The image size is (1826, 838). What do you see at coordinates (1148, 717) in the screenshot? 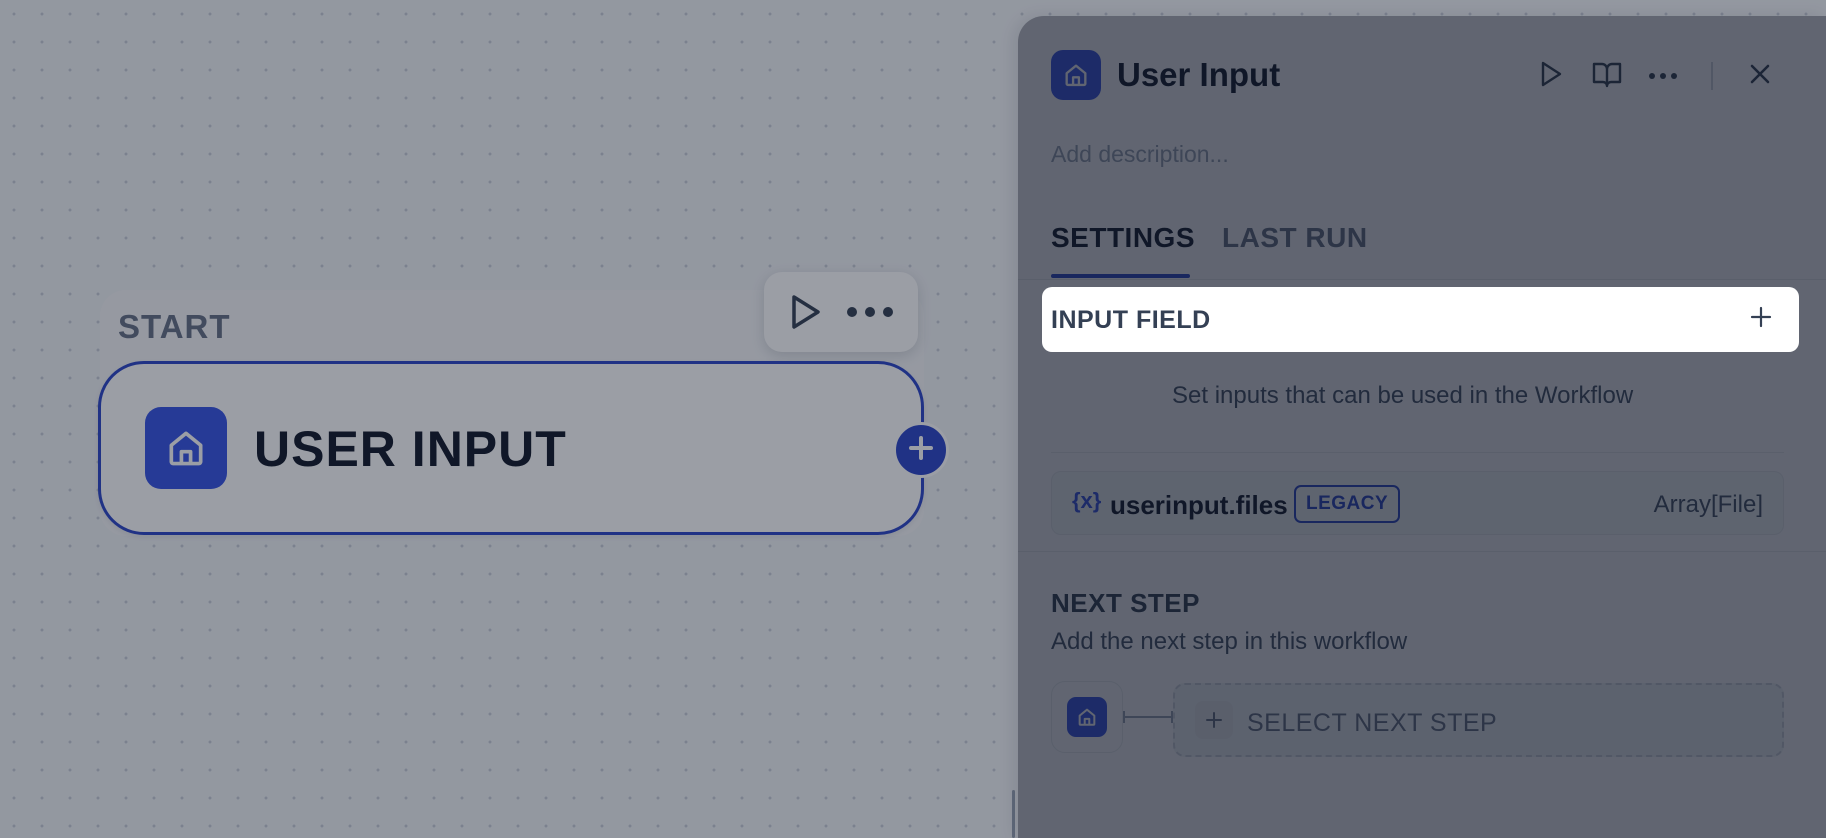
I see `connector-line` at bounding box center [1148, 717].